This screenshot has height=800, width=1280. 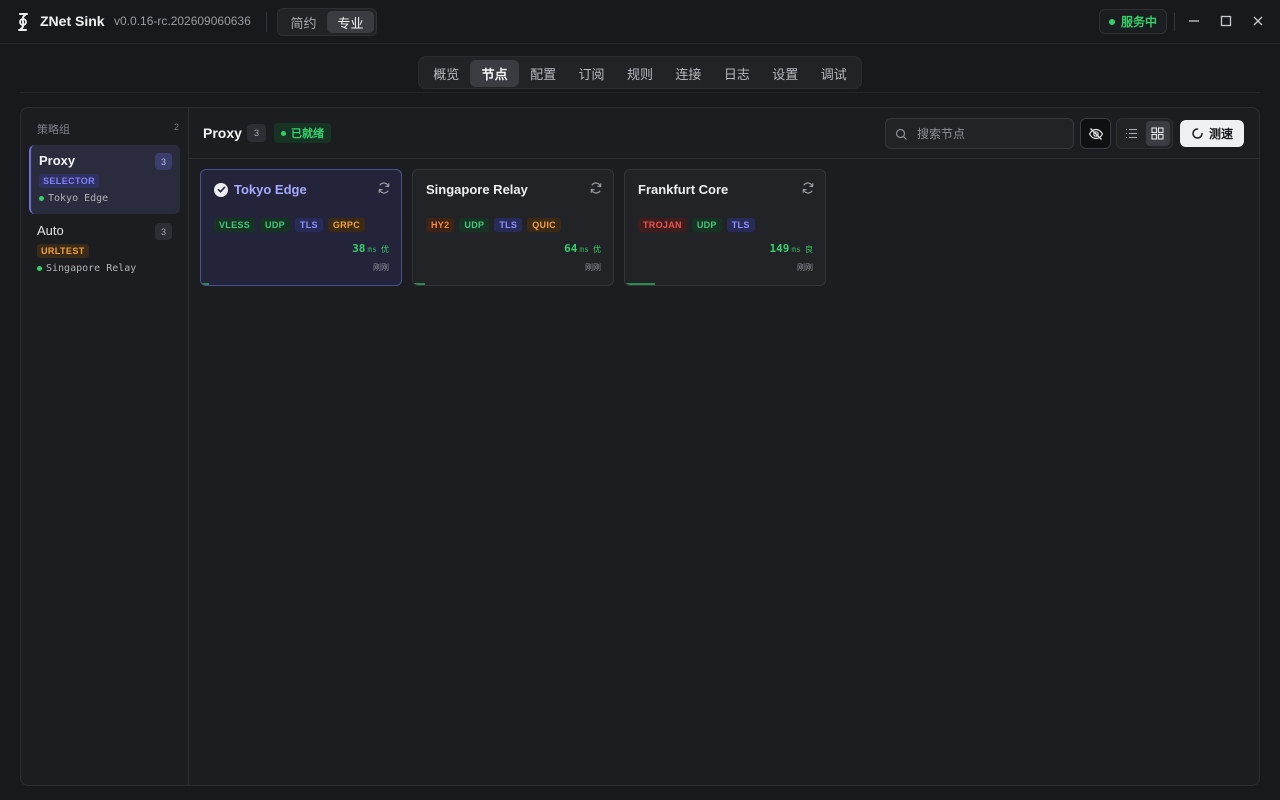 I want to click on view-switch, so click(x=1144, y=133).